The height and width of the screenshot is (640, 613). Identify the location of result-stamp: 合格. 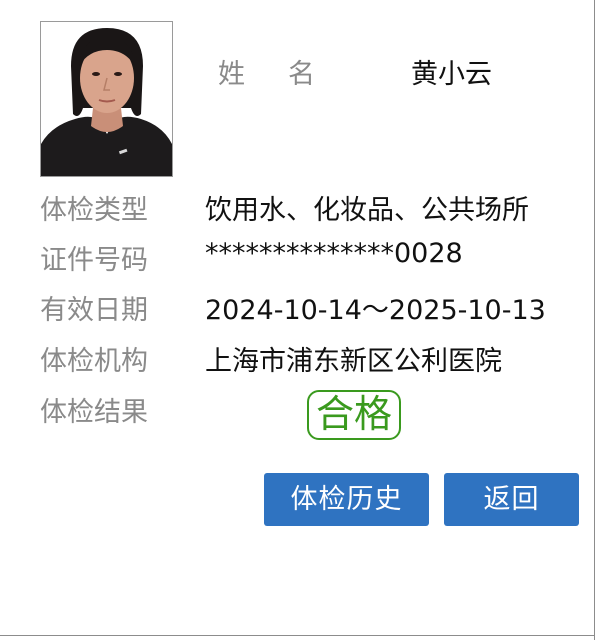
(354, 415).